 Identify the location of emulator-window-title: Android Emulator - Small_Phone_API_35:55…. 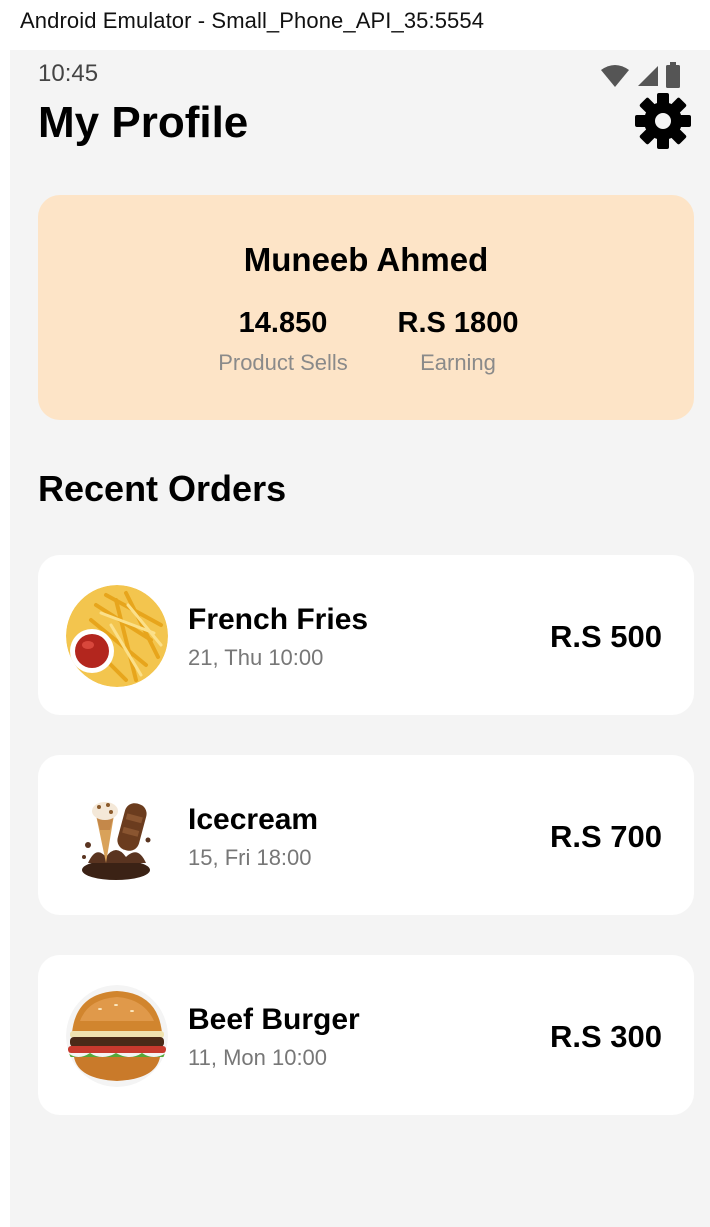
(252, 20).